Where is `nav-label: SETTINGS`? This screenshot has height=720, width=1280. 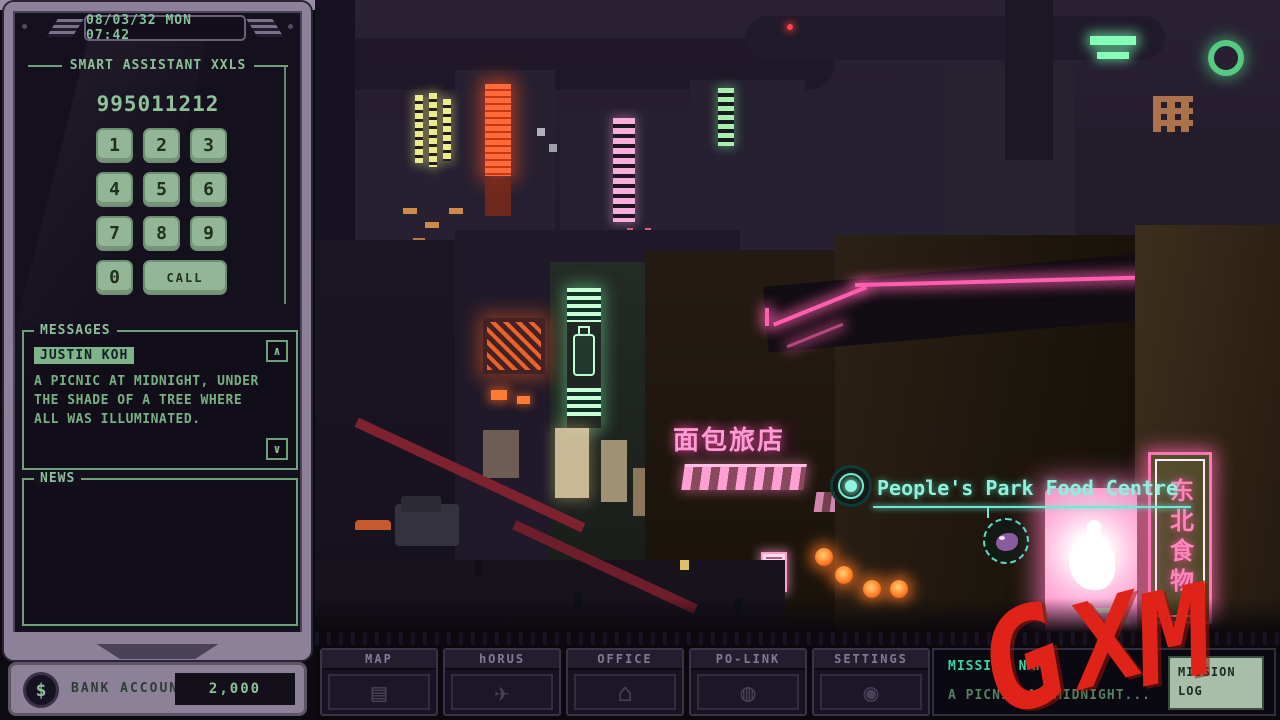
nav-label: SETTINGS is located at coordinates (871, 660).